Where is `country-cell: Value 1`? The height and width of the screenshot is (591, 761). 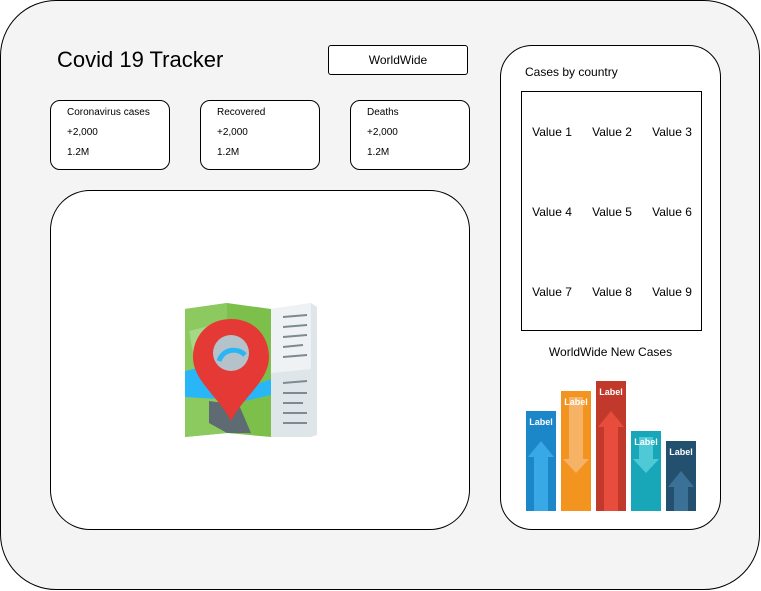
country-cell: Value 1 is located at coordinates (552, 132).